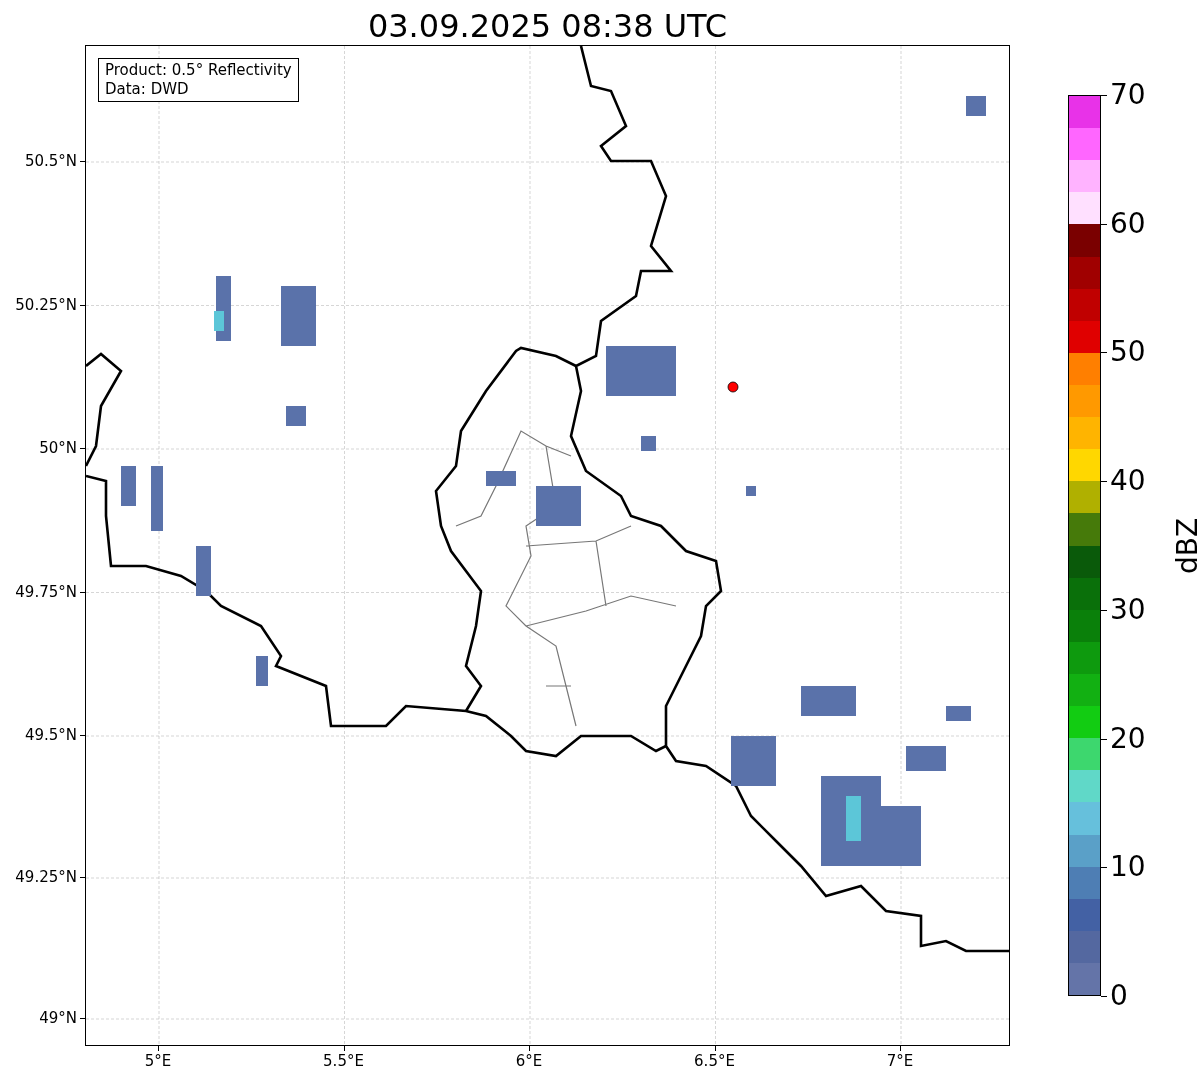 This screenshot has width=1202, height=1081. What do you see at coordinates (147, 89) in the screenshot?
I see `legend-text: Data: DWD` at bounding box center [147, 89].